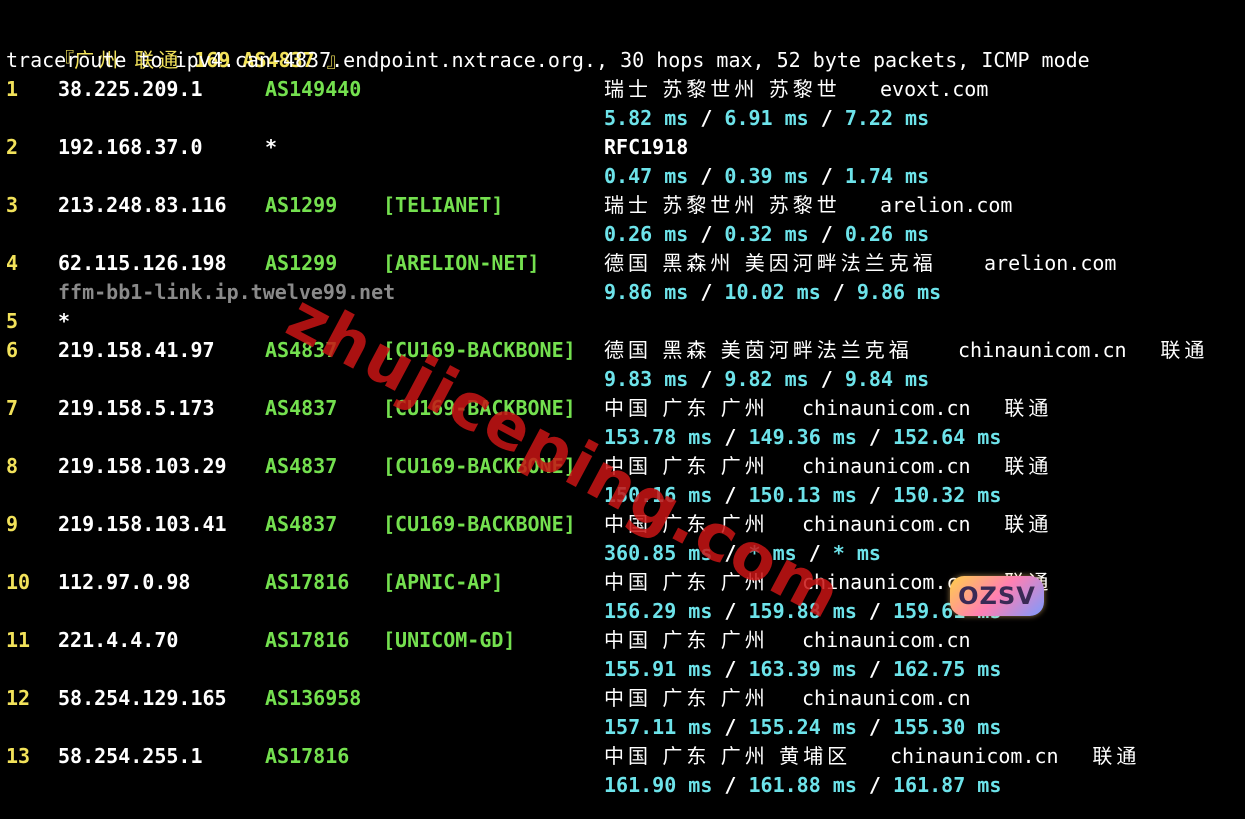  Describe the element at coordinates (313, 698) in the screenshot. I see `hop-asn: AS136958` at that location.